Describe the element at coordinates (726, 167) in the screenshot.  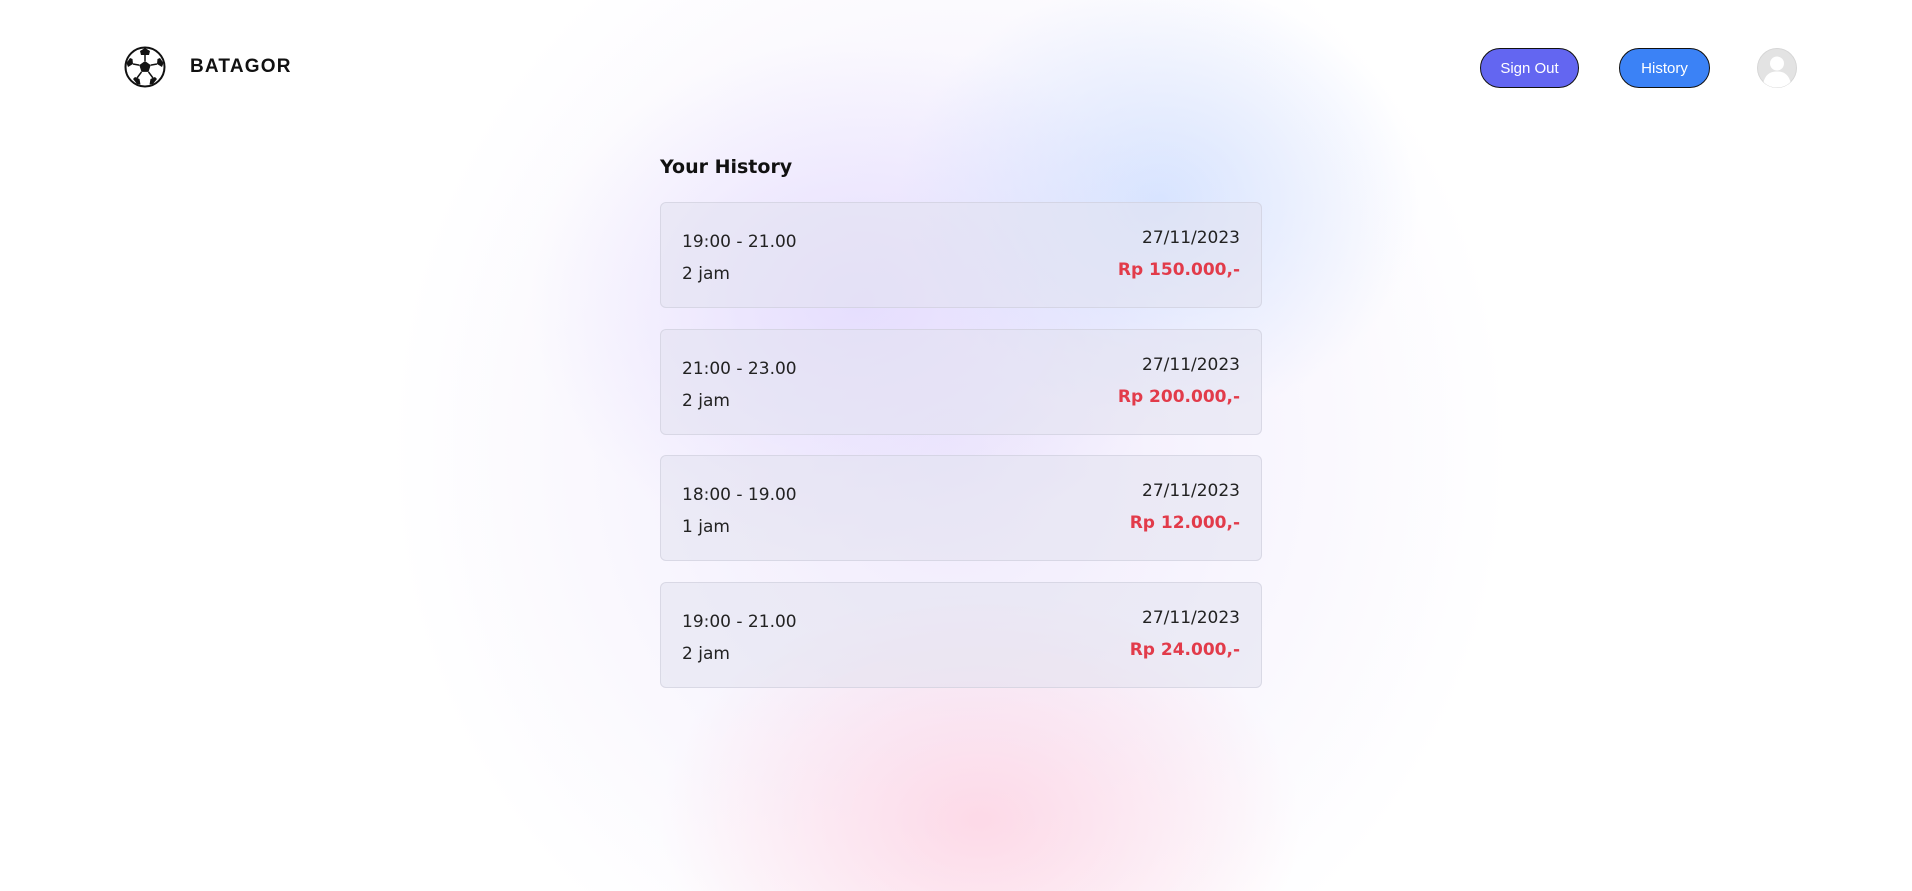
I see `page-title: Your History` at that location.